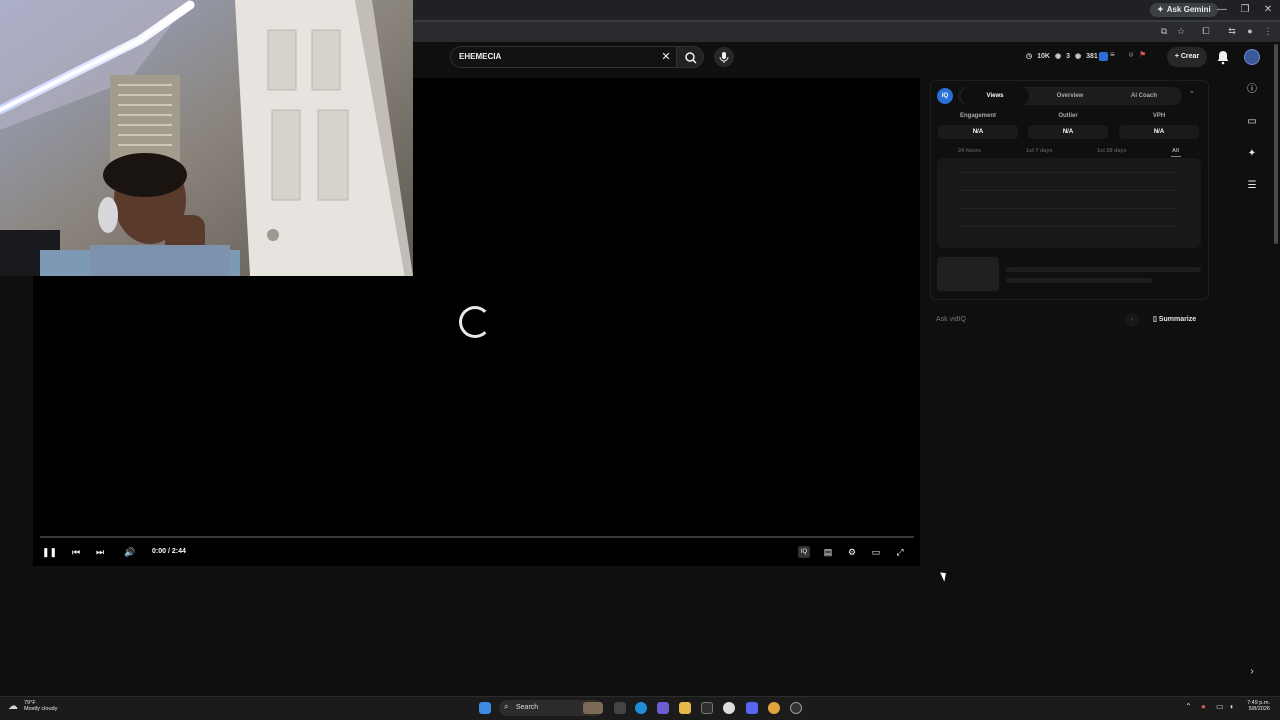 The height and width of the screenshot is (720, 1280). I want to click on collapse-chevron-icon: ⌃, so click(1192, 94).